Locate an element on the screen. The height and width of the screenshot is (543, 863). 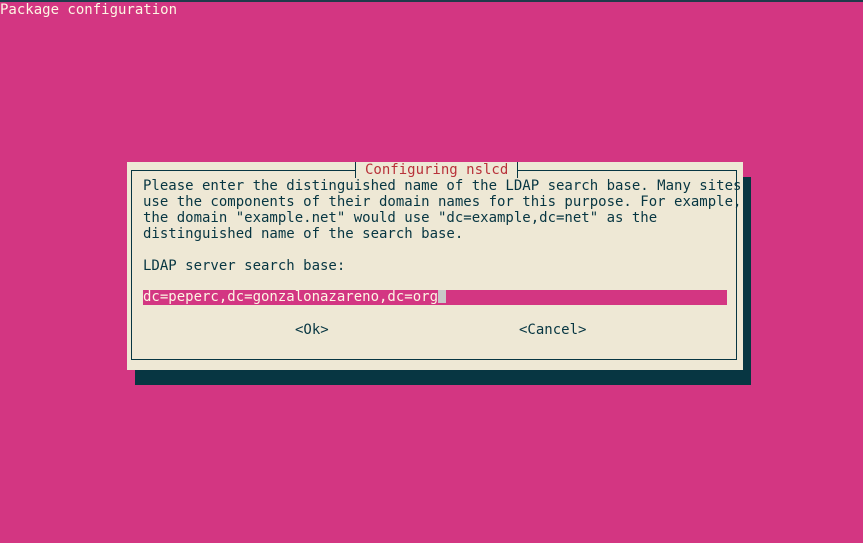
search-base-label: LDAP server search base: is located at coordinates (244, 266).